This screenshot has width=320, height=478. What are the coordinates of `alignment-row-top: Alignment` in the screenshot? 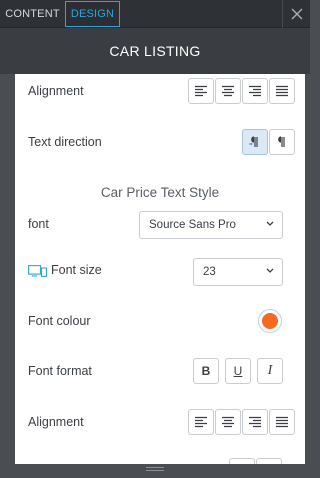 It's located at (163, 92).